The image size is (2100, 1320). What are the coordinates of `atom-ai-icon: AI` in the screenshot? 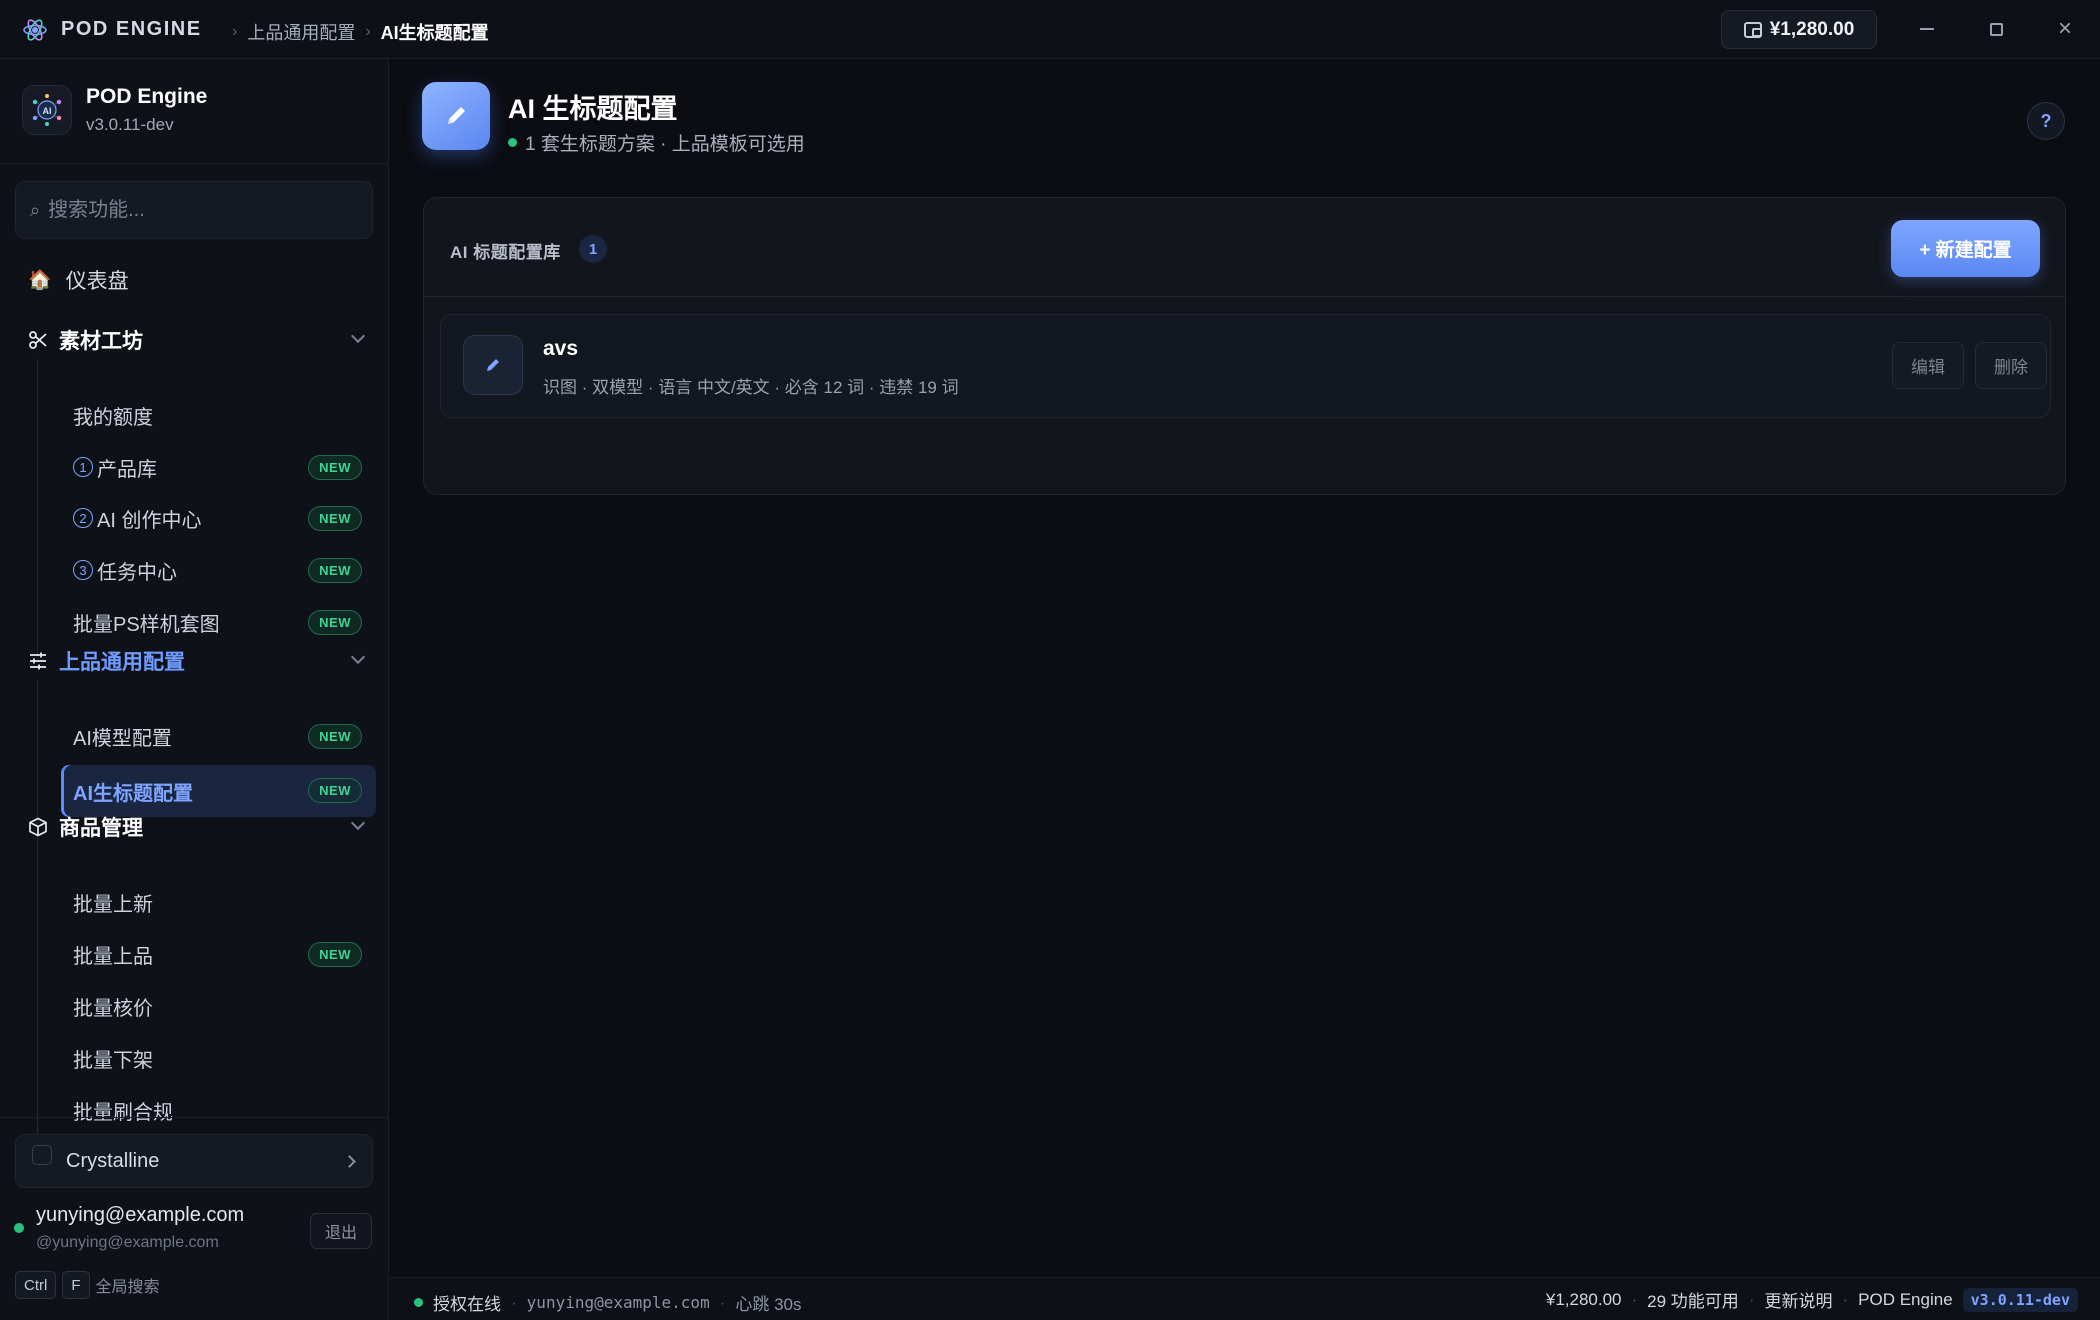 It's located at (47, 110).